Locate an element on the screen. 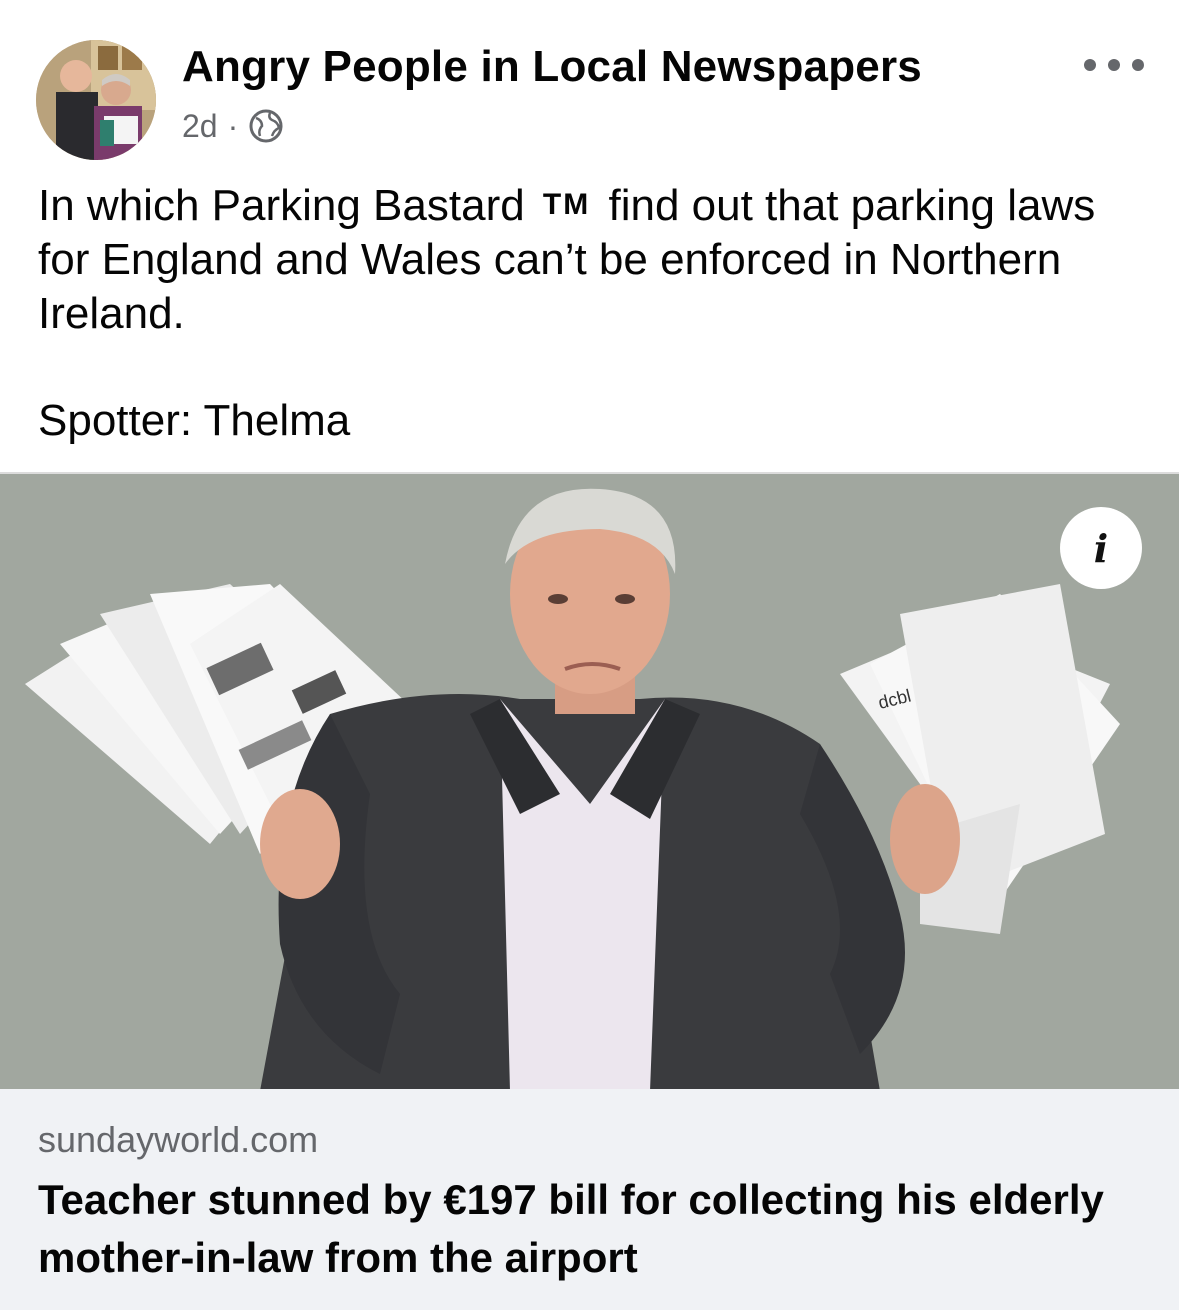  more-options-icon is located at coordinates (1114, 65).